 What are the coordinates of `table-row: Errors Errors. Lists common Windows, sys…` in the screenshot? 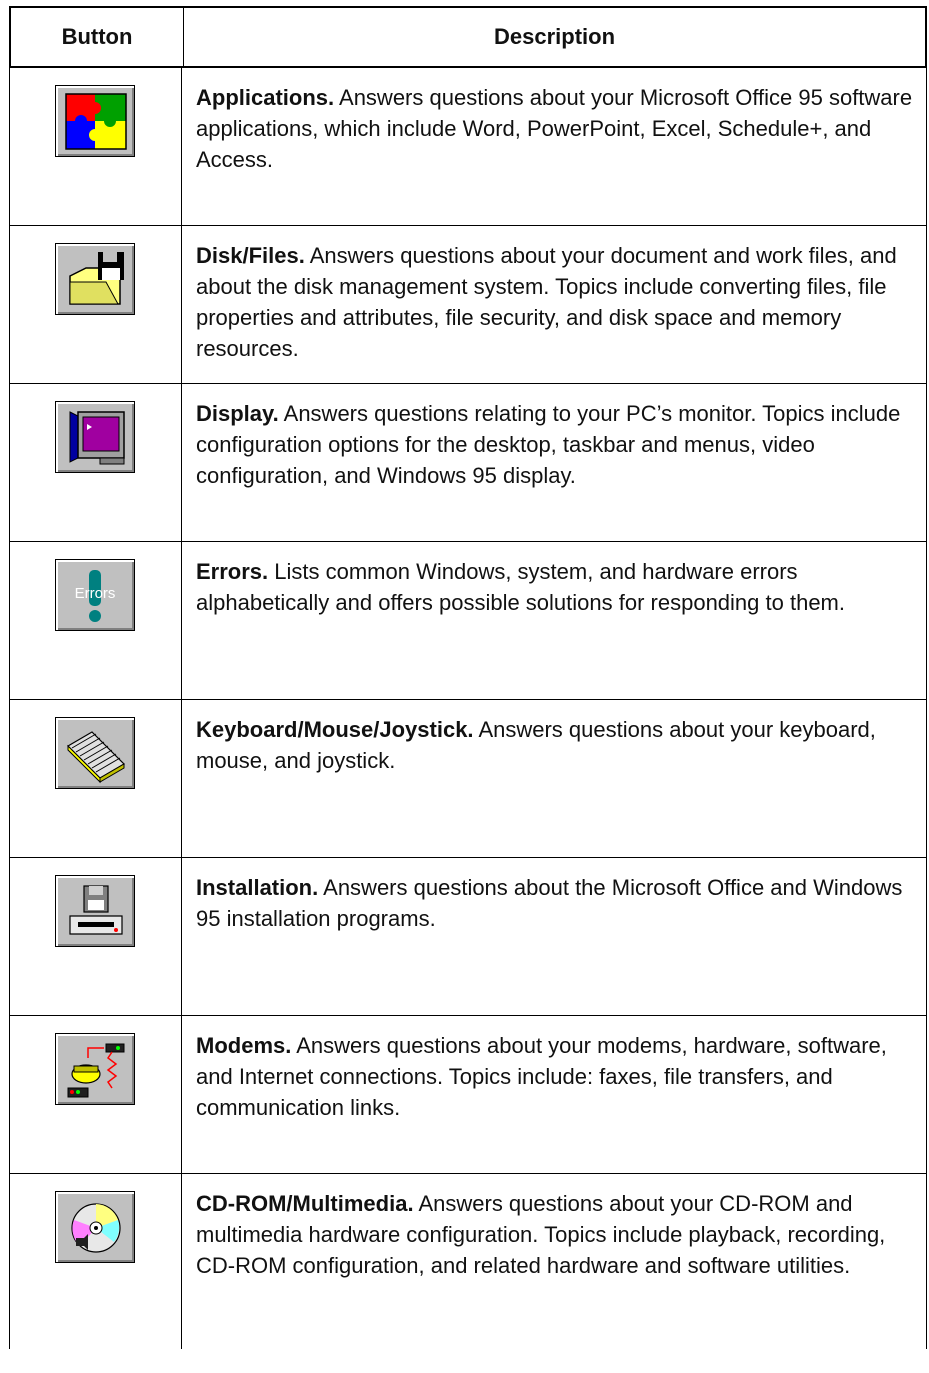 It's located at (468, 621).